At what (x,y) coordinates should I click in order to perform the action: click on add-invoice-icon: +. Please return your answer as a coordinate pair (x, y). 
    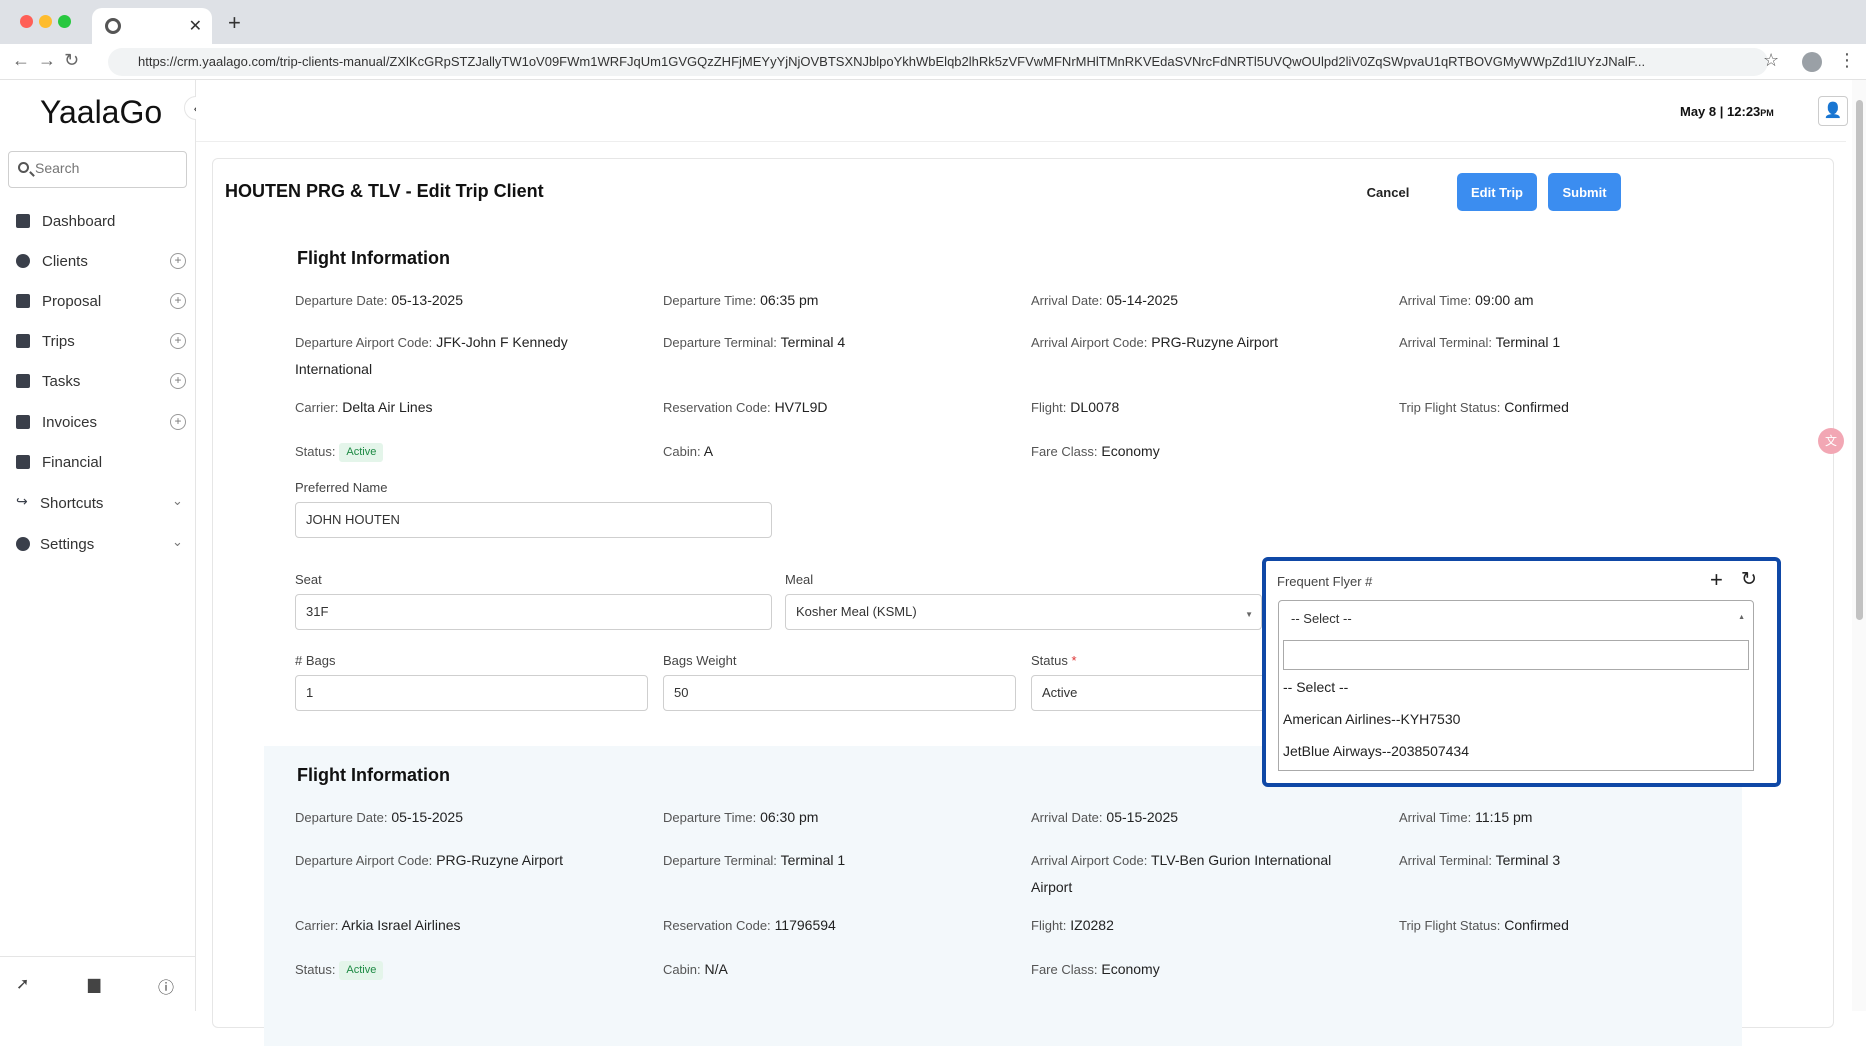
    Looking at the image, I should click on (178, 422).